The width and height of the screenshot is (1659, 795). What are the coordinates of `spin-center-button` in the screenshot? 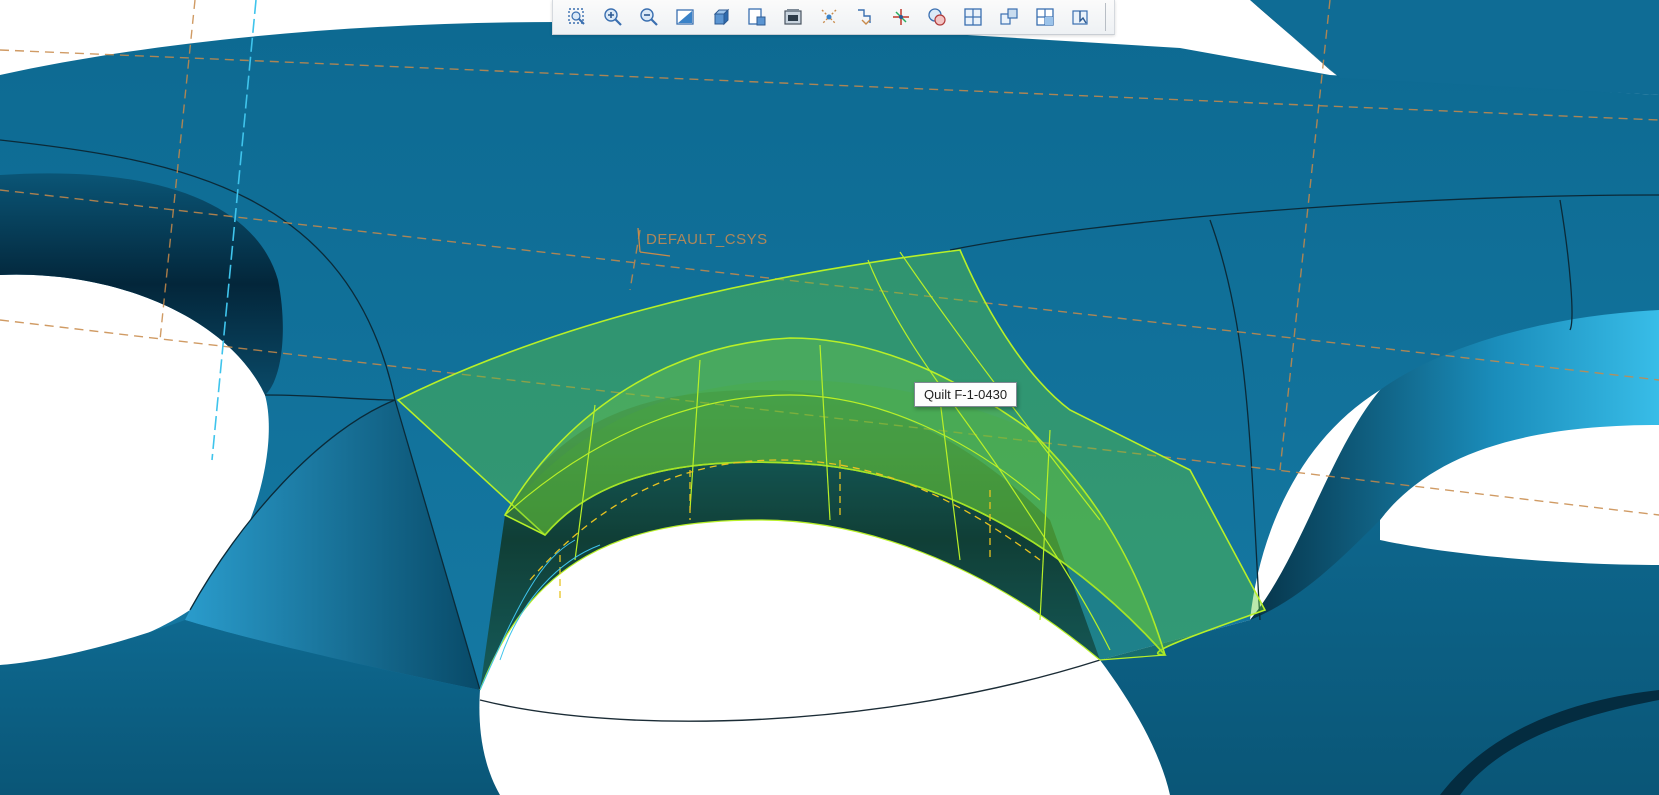 It's located at (901, 17).